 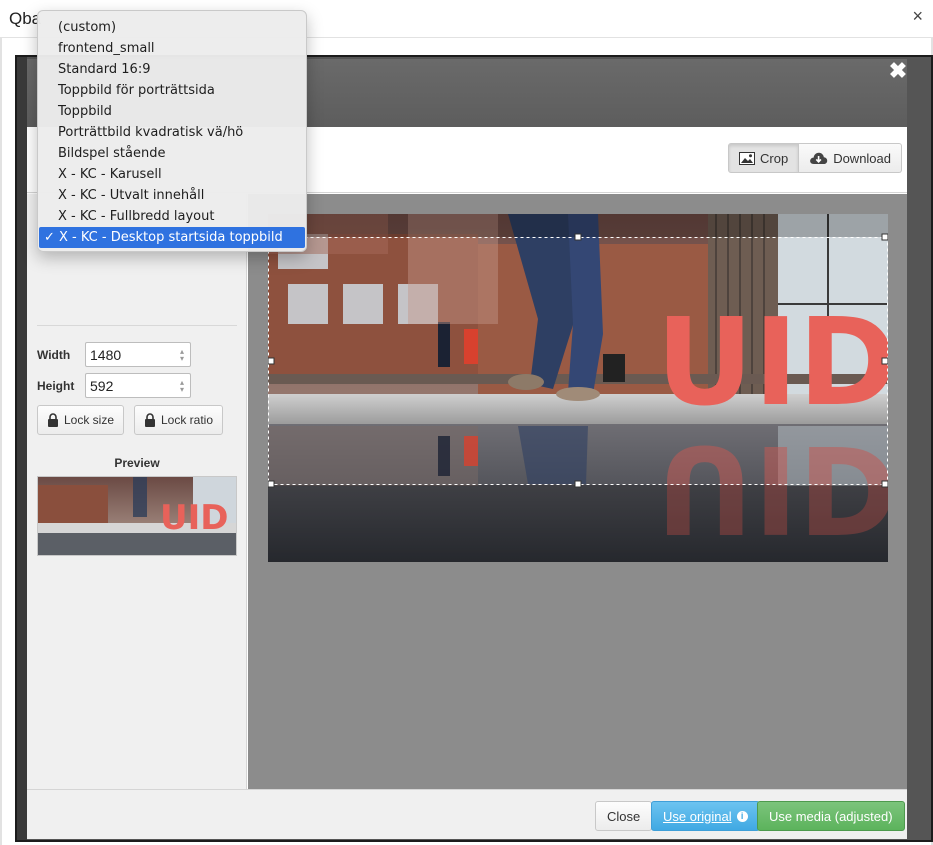 What do you see at coordinates (819, 158) in the screenshot?
I see `cloud-download-icon` at bounding box center [819, 158].